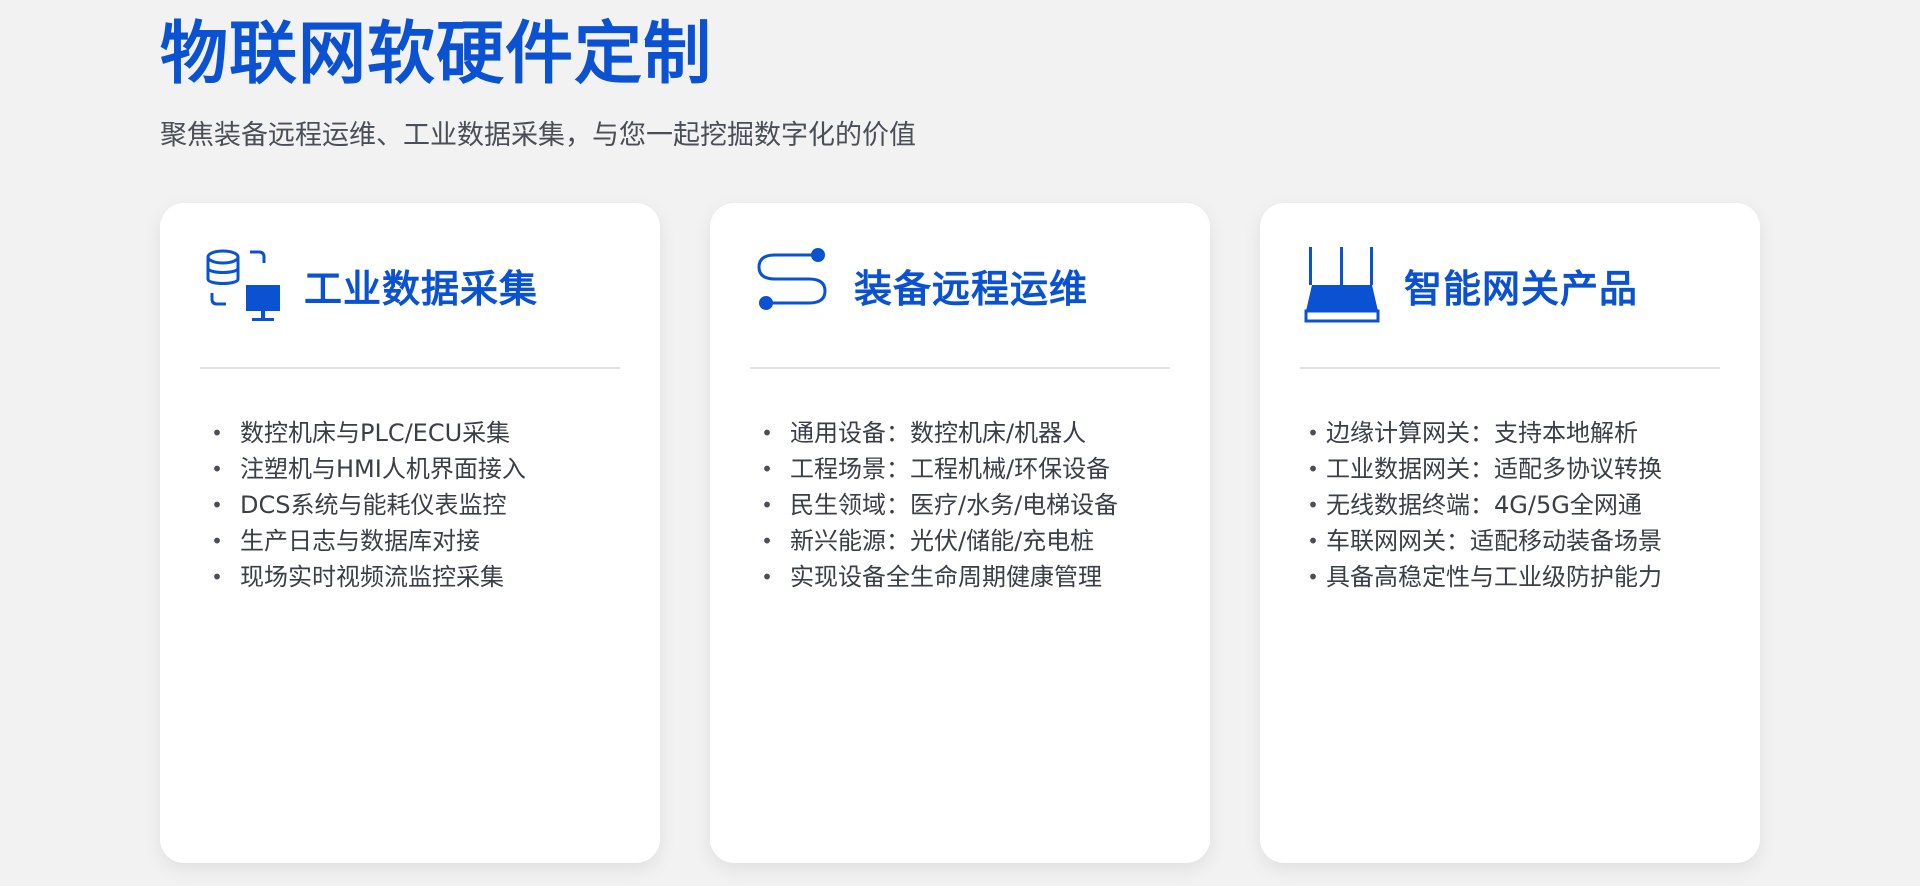 The height and width of the screenshot is (886, 1920). I want to click on page-subtitle: 聚焦装备远程运维、工业数据采集，与您一起挖掘数字化的价值, so click(538, 135).